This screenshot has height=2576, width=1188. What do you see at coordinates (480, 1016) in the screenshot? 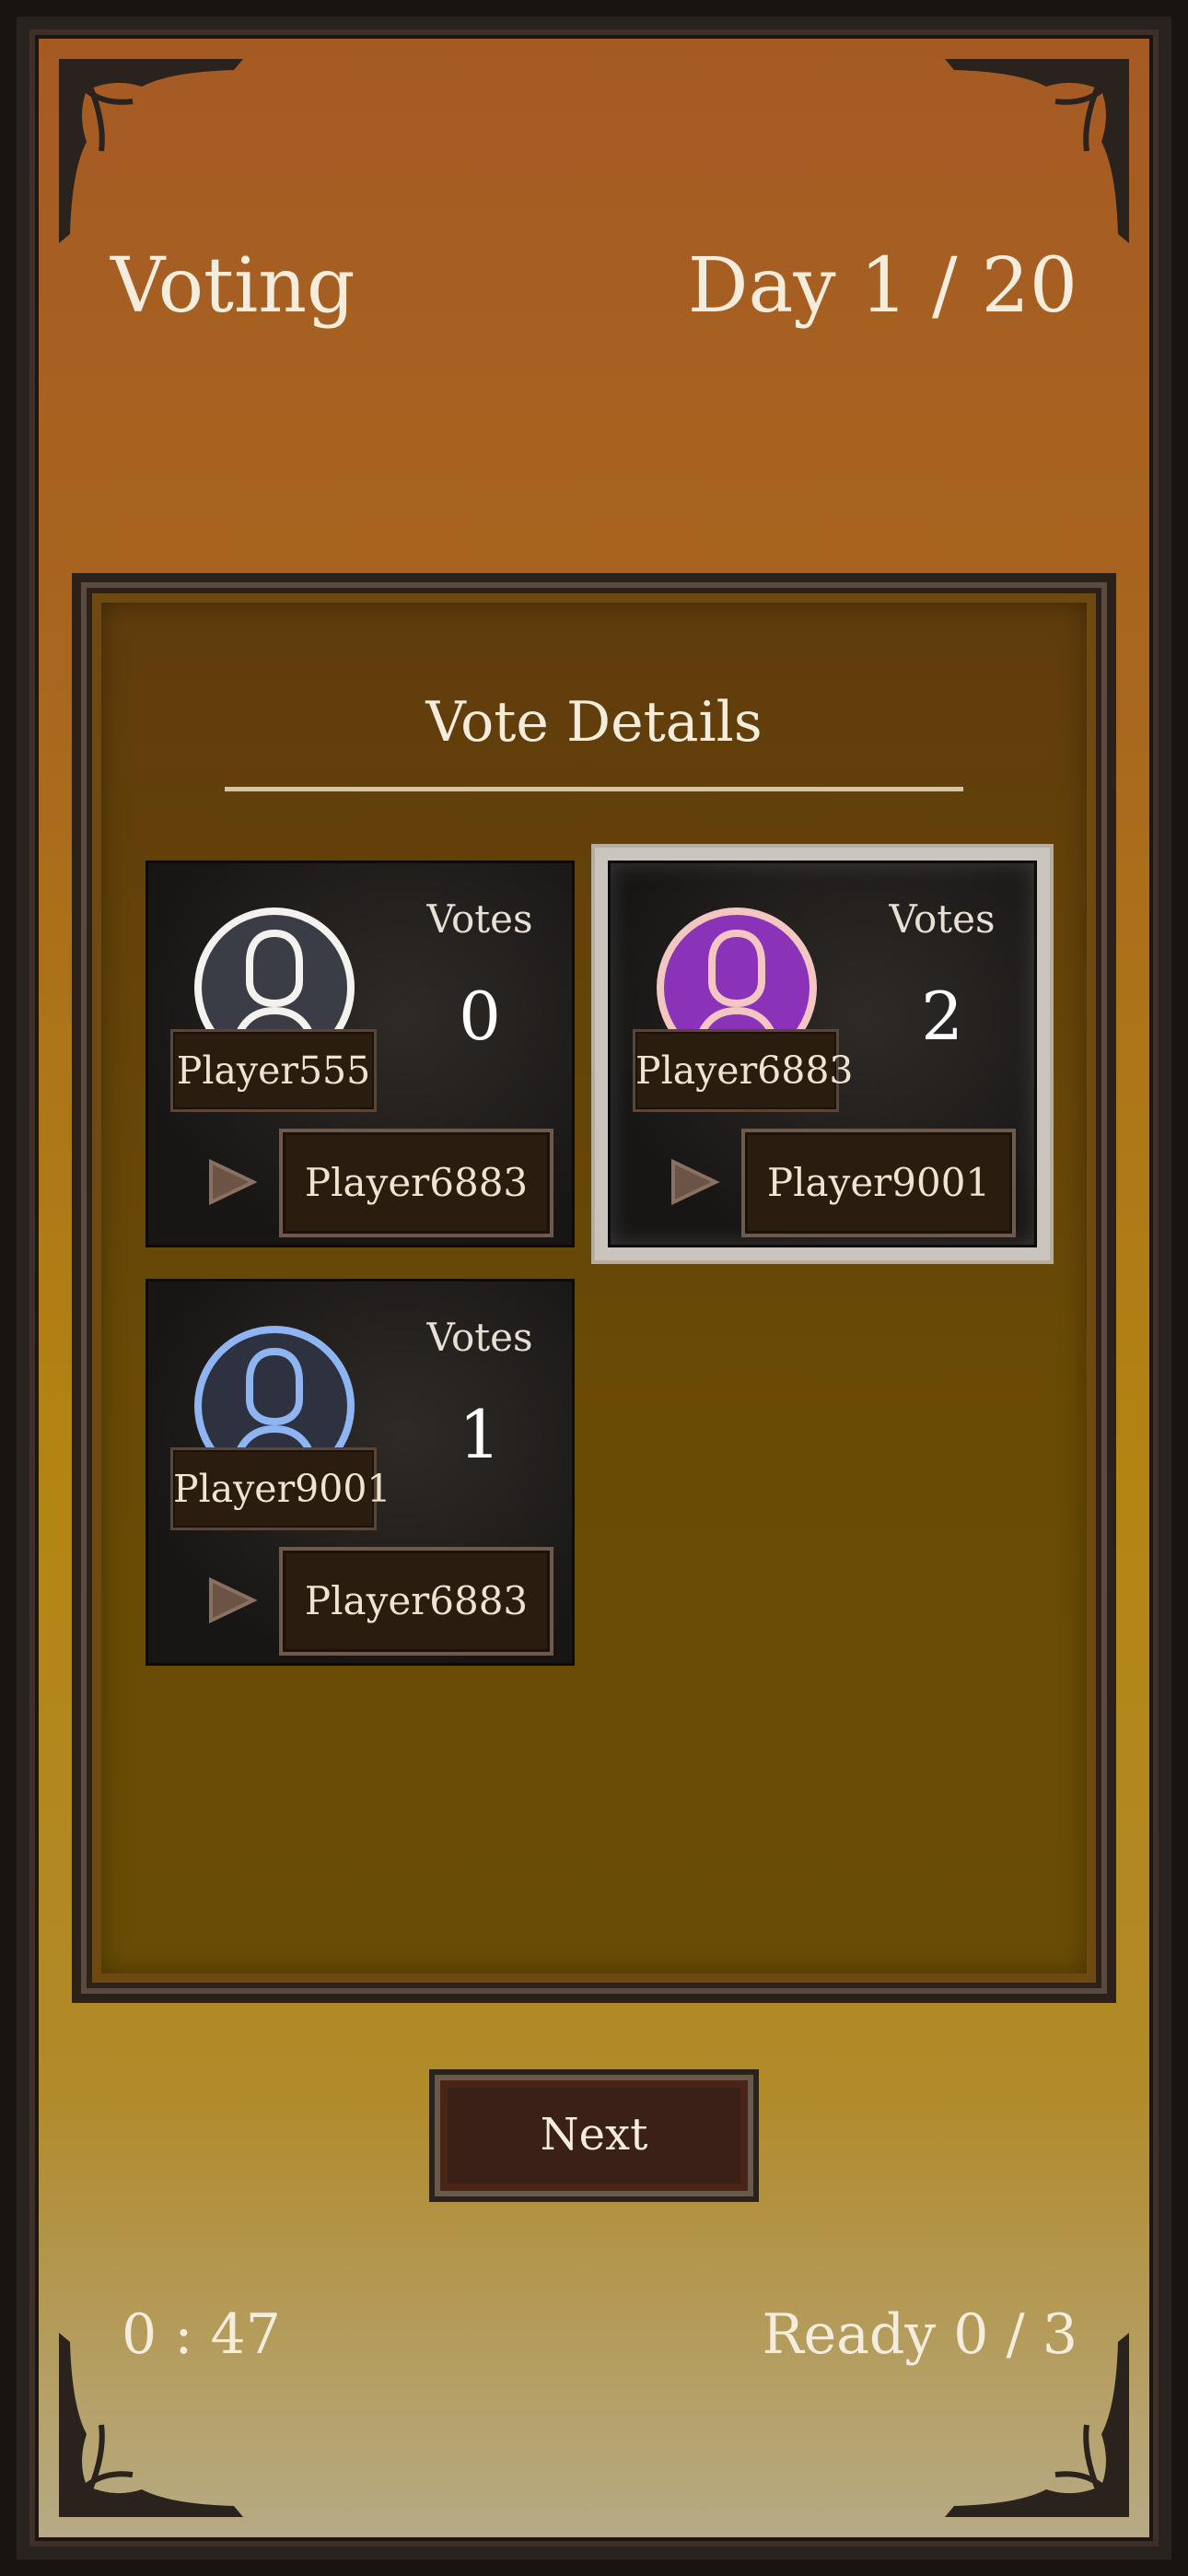
I see `votes-count: 0` at bounding box center [480, 1016].